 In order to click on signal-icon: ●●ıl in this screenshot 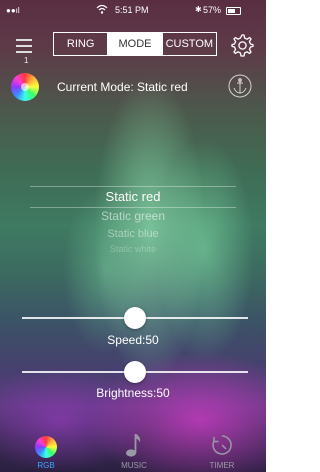, I will do `click(13, 10)`.